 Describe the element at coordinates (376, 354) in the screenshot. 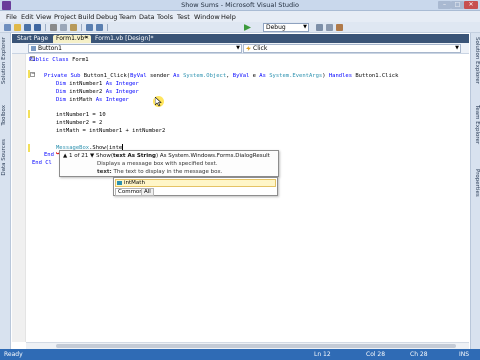

I see `column-number: Col 28` at that location.